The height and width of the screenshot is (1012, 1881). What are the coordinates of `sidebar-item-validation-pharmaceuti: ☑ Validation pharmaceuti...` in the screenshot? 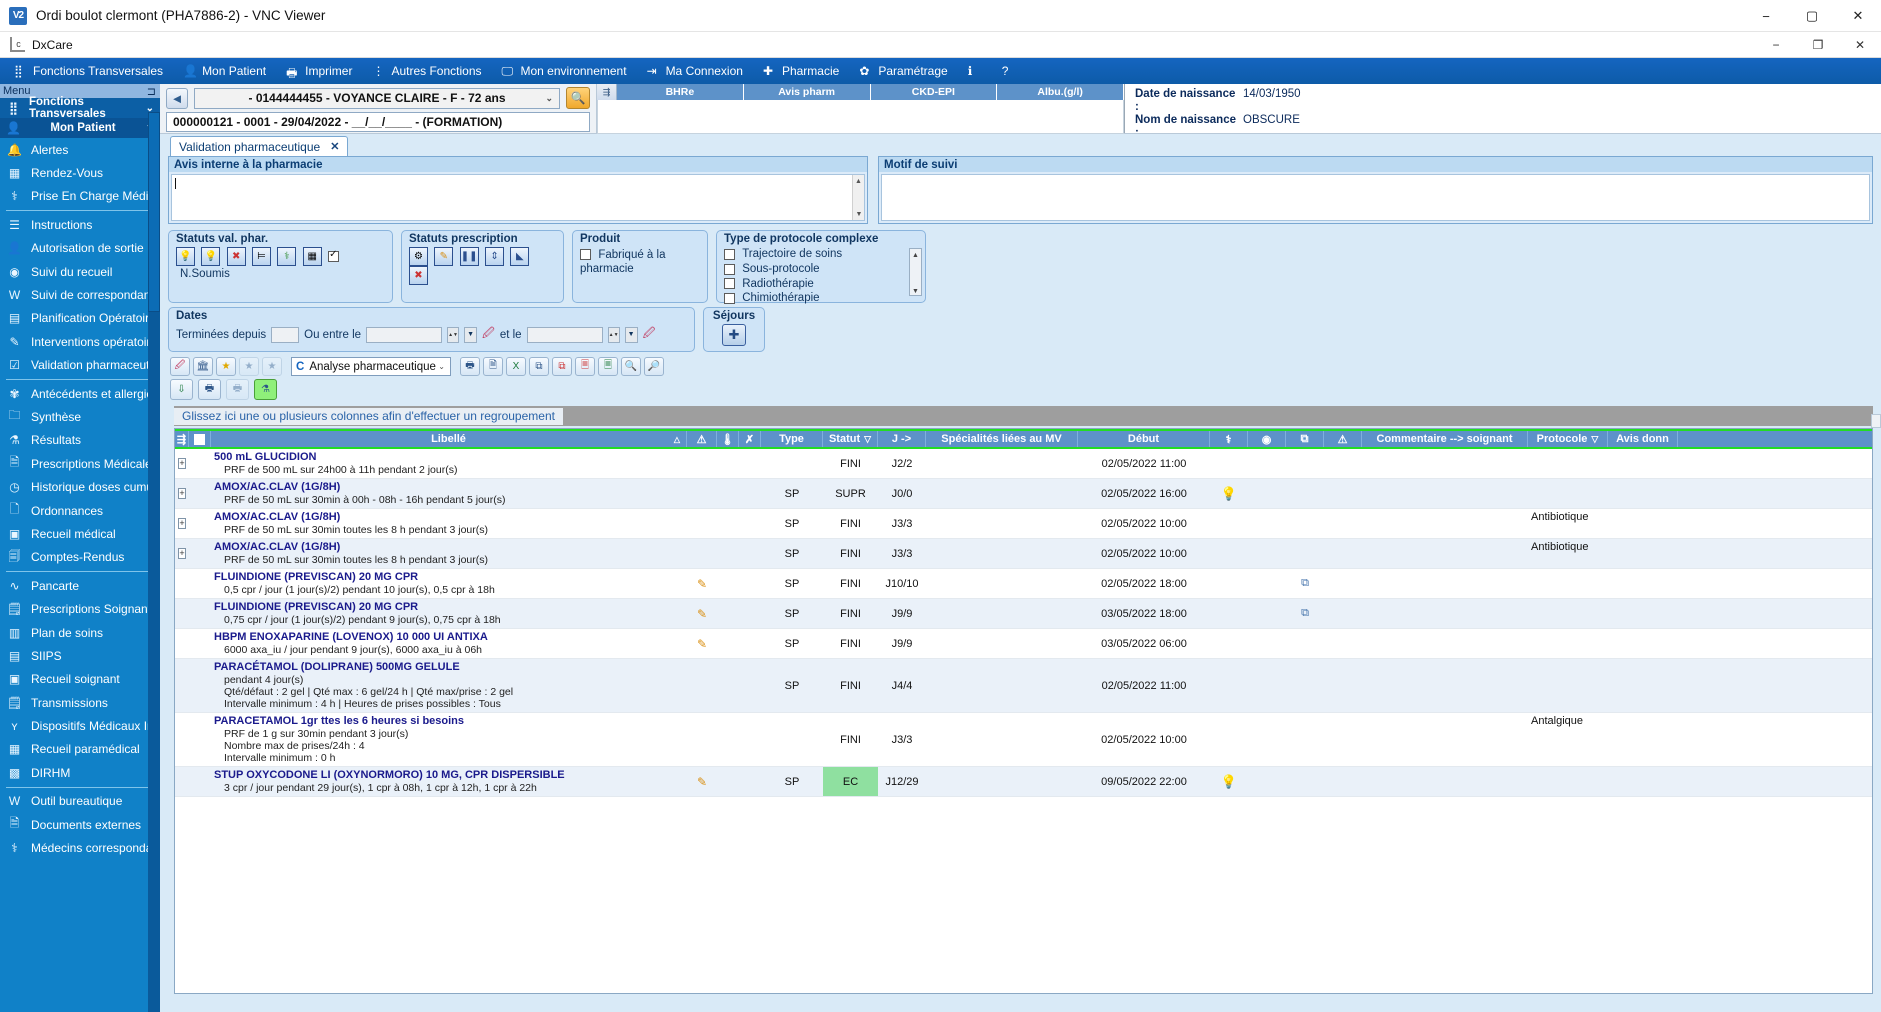 It's located at (80, 365).